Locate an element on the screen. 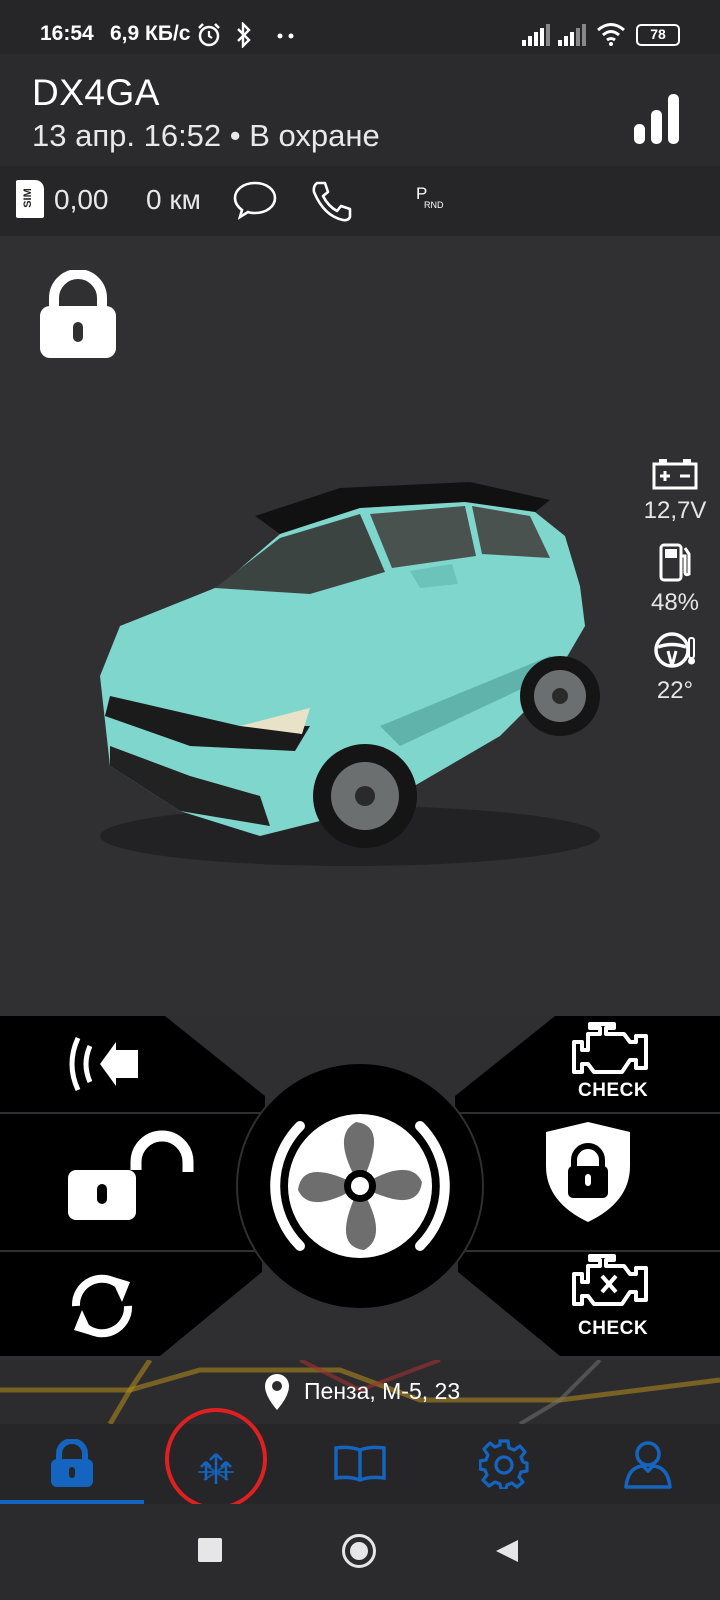  user-icon is located at coordinates (648, 1465).